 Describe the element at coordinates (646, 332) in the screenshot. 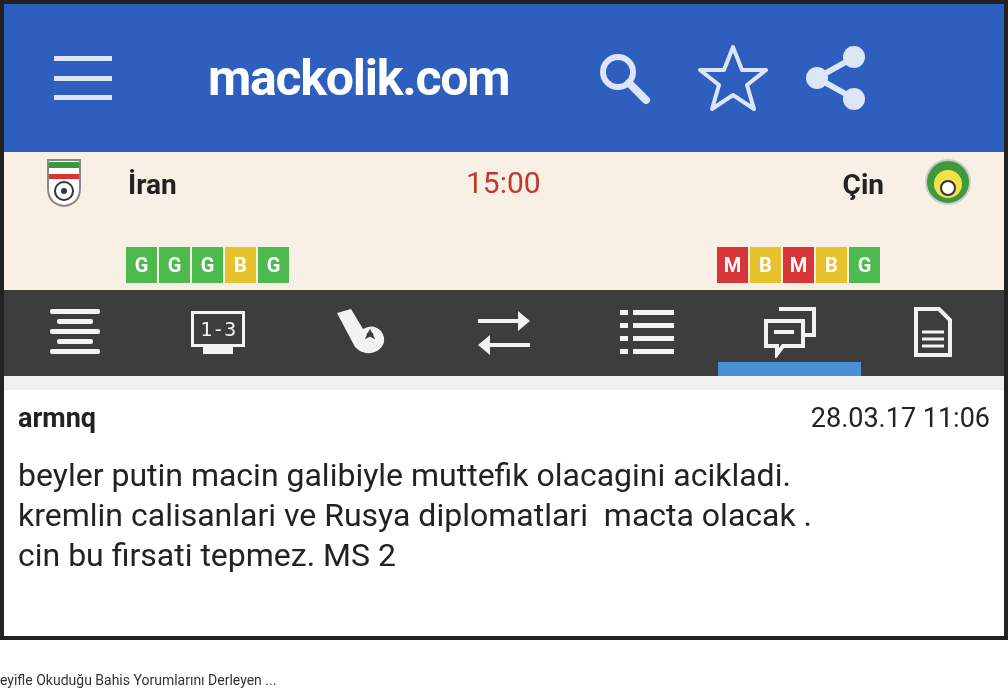

I see `list-icon` at that location.